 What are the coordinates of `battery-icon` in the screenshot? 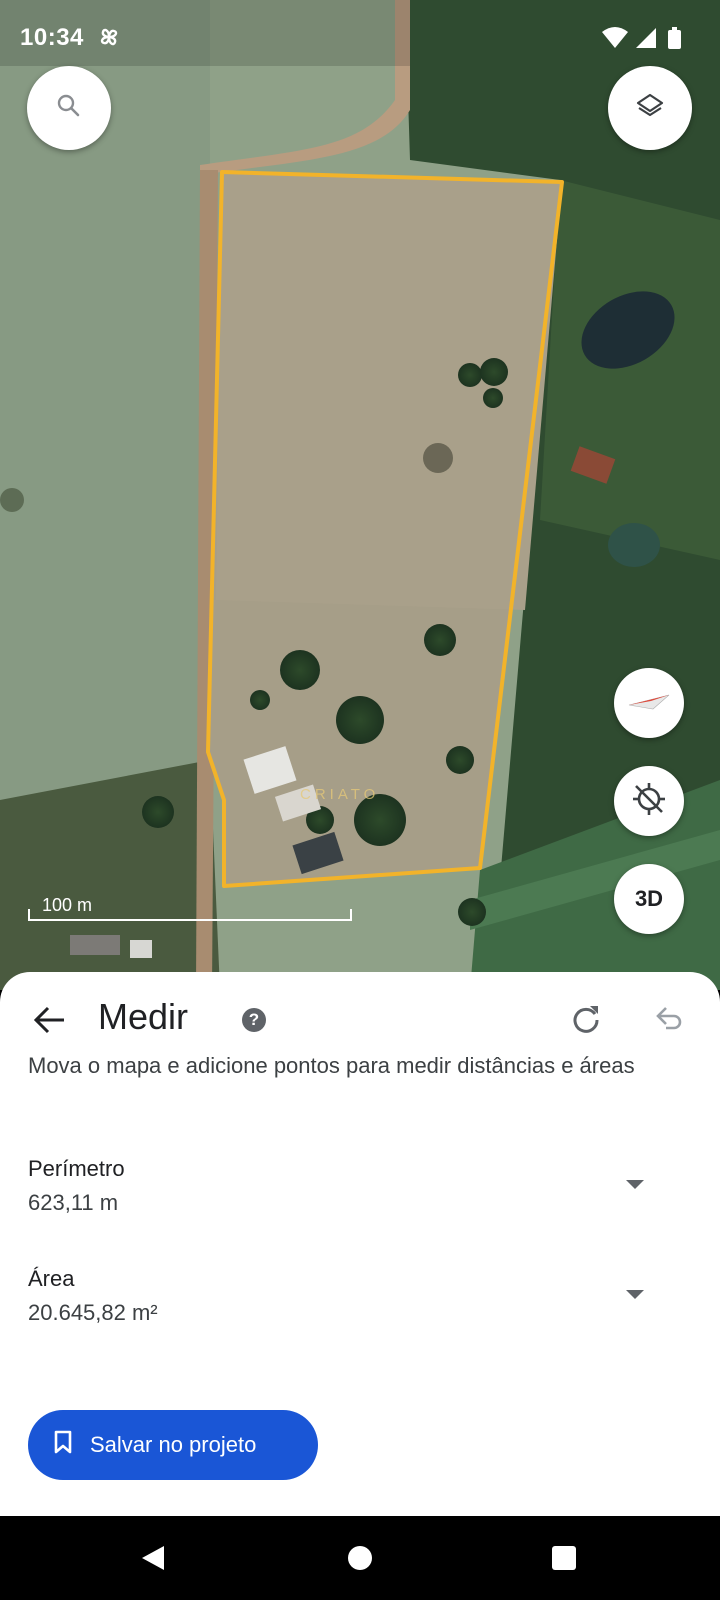 It's located at (674, 39).